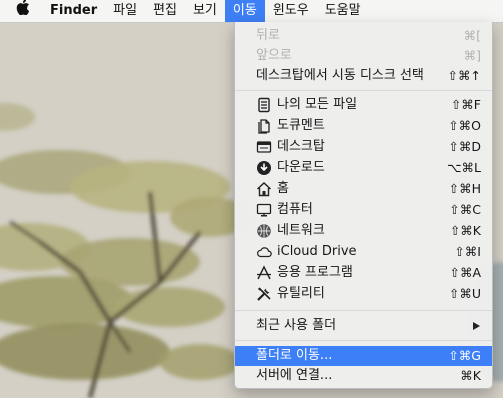 The image size is (503, 398). Describe the element at coordinates (301, 146) in the screenshot. I see `menu-item-label: 데스크탑` at that location.